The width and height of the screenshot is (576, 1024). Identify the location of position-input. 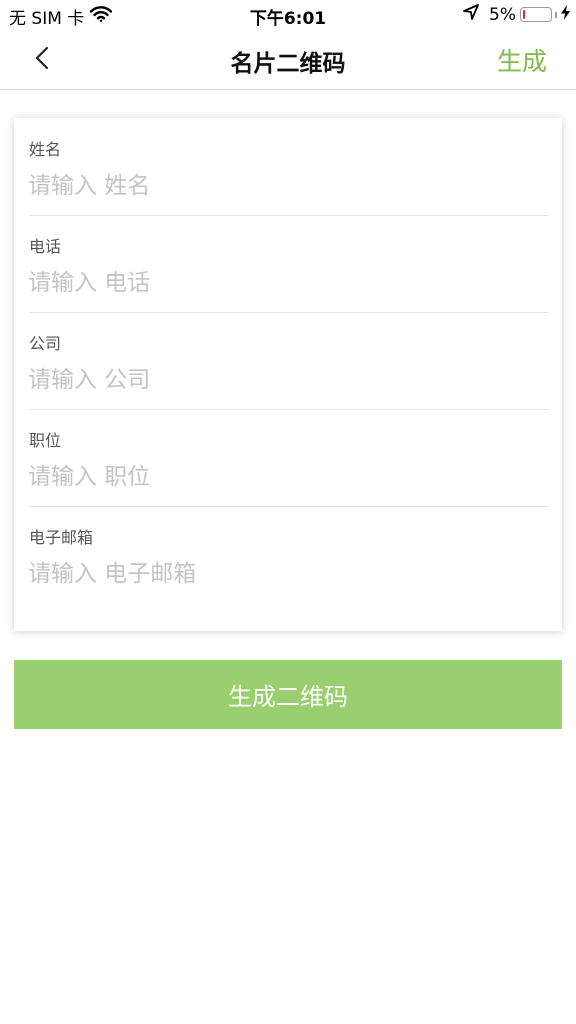
(283, 477).